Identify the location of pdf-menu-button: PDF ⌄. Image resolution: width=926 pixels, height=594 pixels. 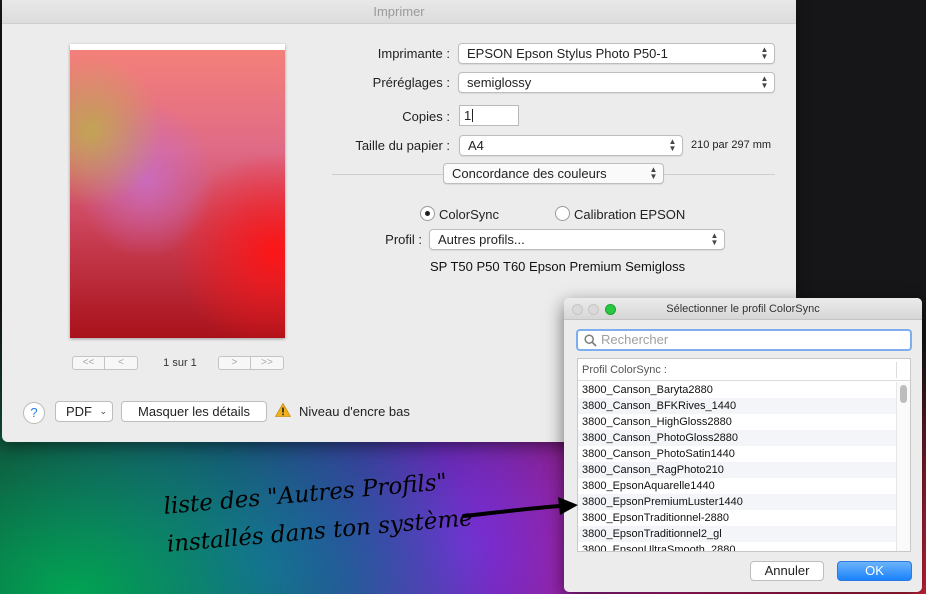
(84, 411).